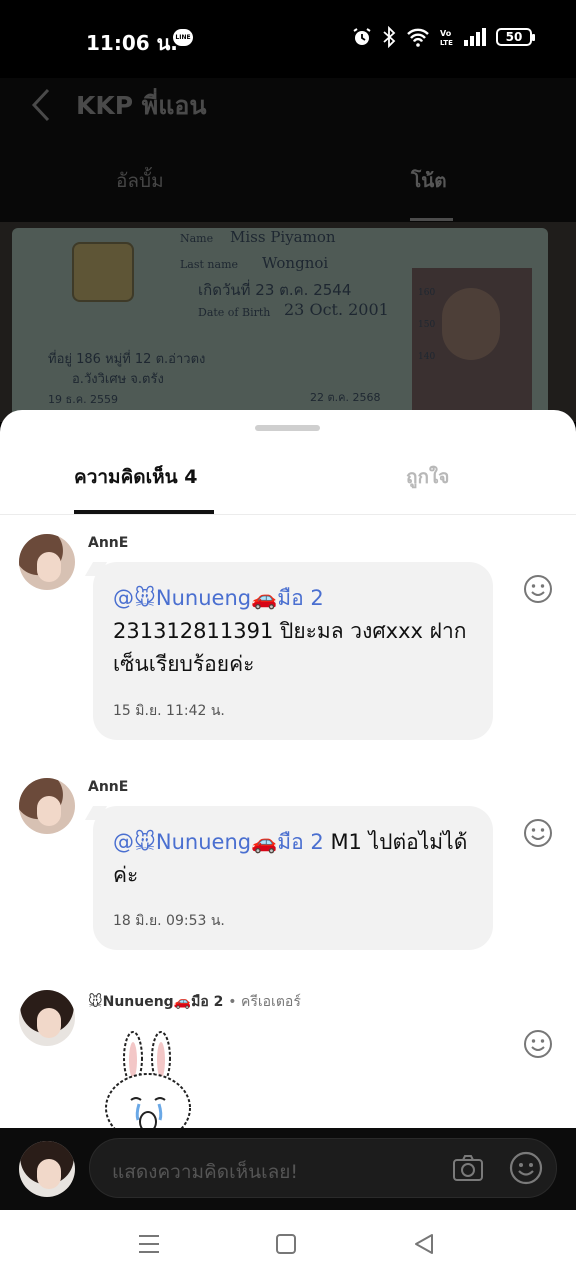 Image resolution: width=576 pixels, height=1280 pixels. I want to click on comment-input: แสดงความคิดเห็นเลย!, so click(323, 1168).